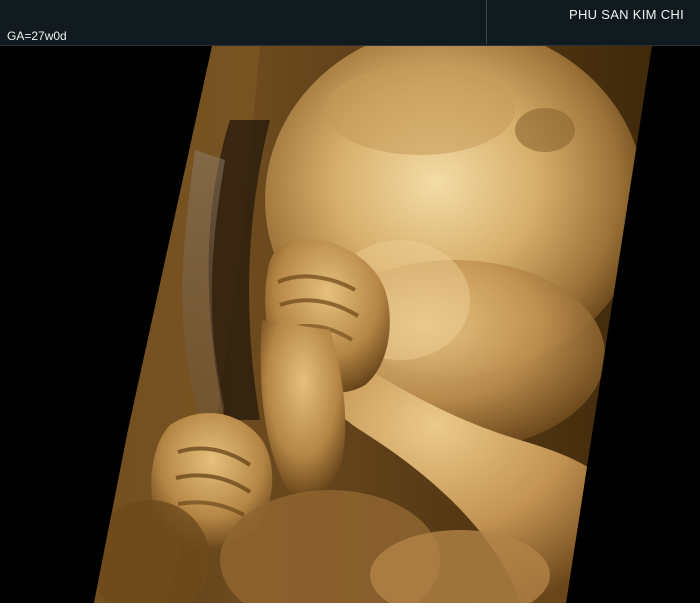  I want to click on gestational-age-label: GA=27w0d, so click(37, 36).